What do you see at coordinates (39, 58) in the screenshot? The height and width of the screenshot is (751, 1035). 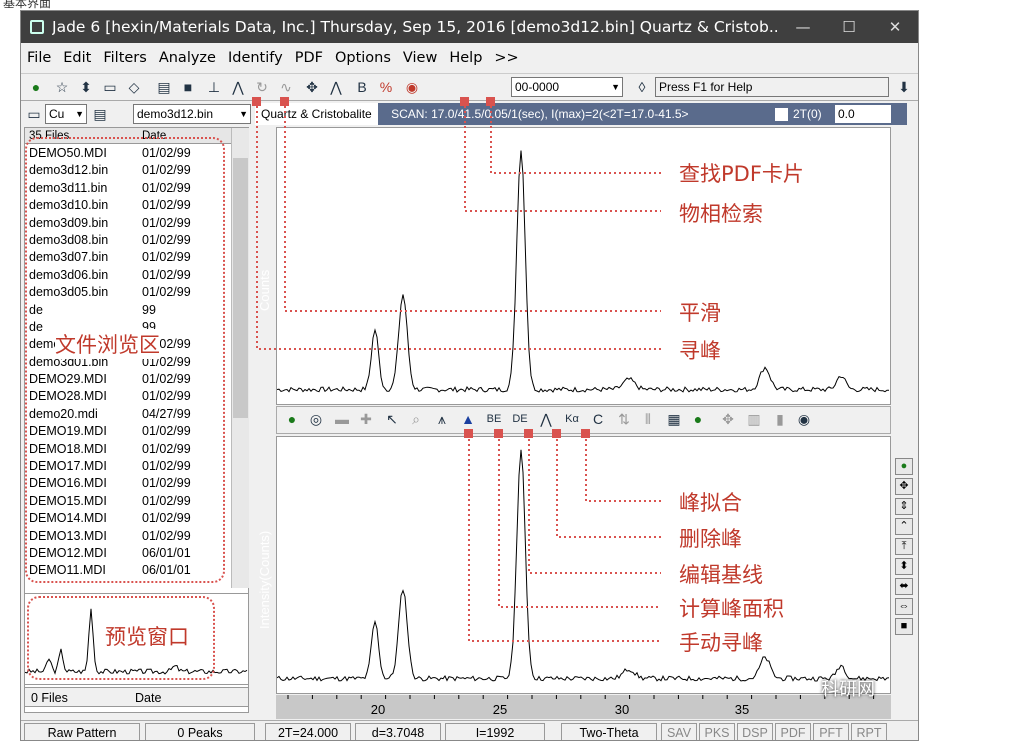 I see `menu-file: File` at bounding box center [39, 58].